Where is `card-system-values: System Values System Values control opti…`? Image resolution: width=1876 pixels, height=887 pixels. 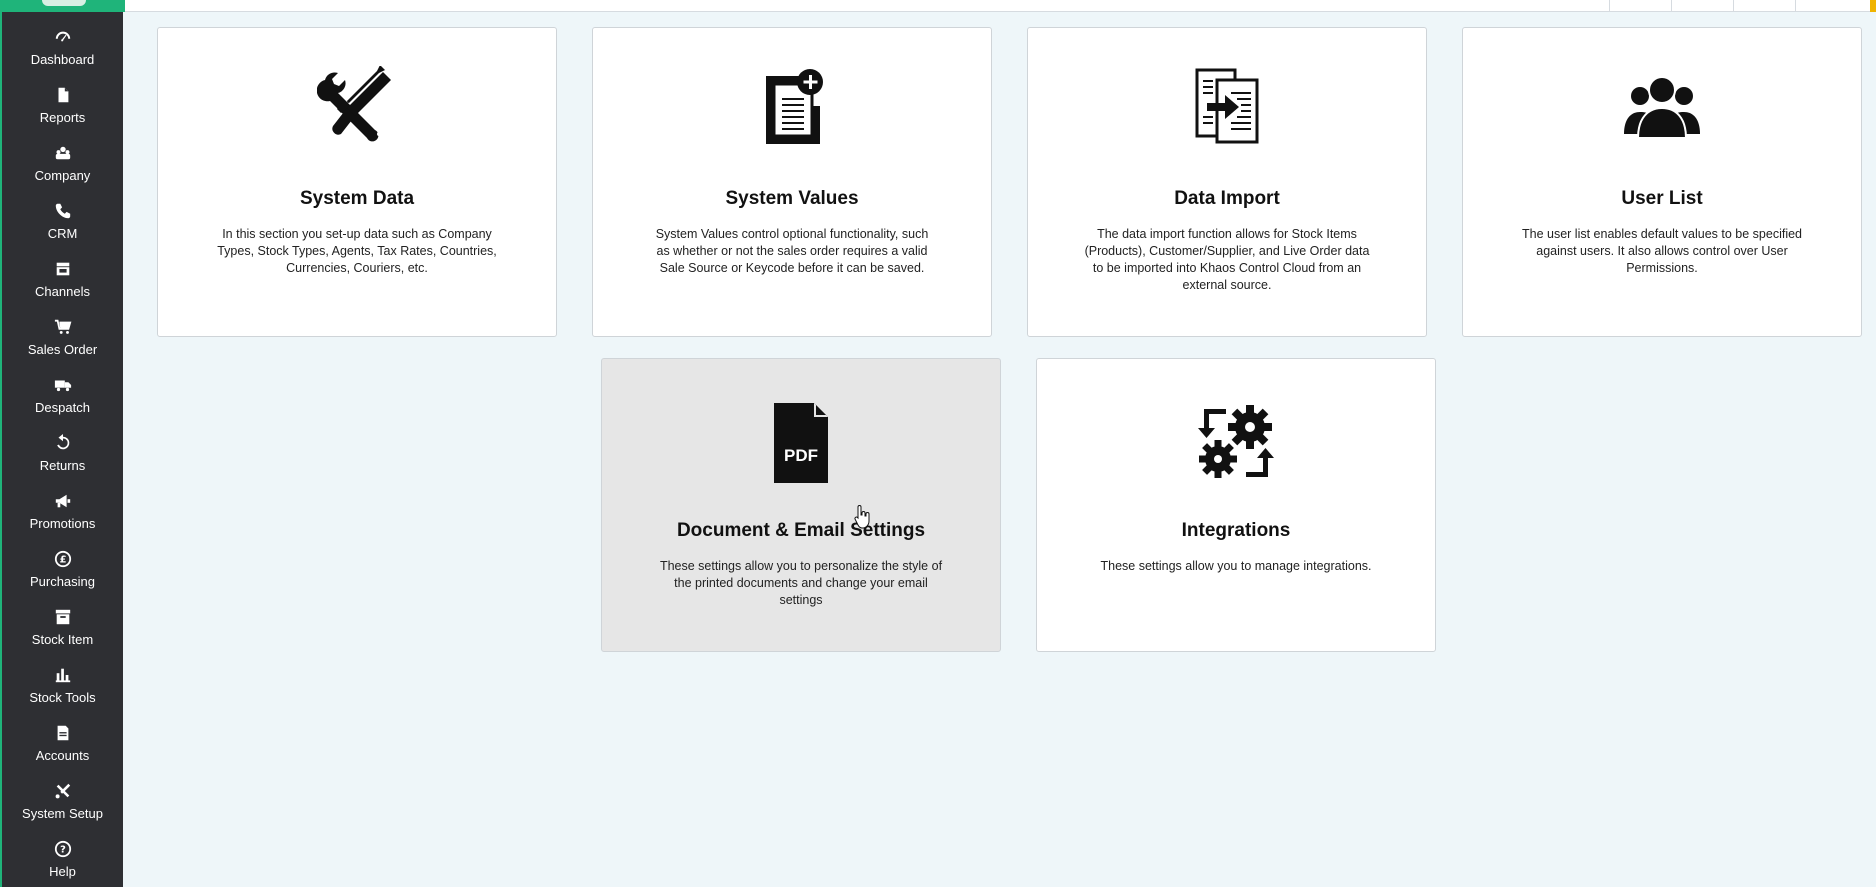 card-system-values: System Values System Values control opti… is located at coordinates (792, 182).